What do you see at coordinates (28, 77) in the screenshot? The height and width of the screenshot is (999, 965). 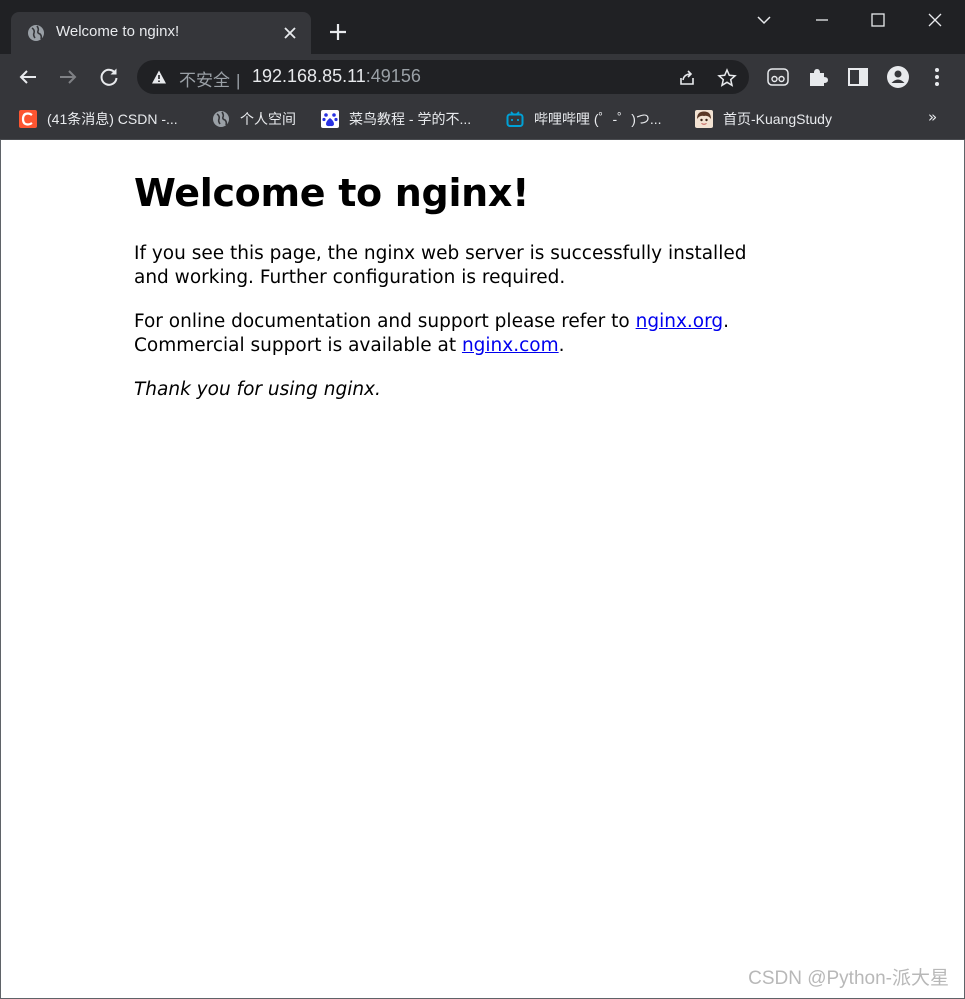 I see `back-arrow-icon` at bounding box center [28, 77].